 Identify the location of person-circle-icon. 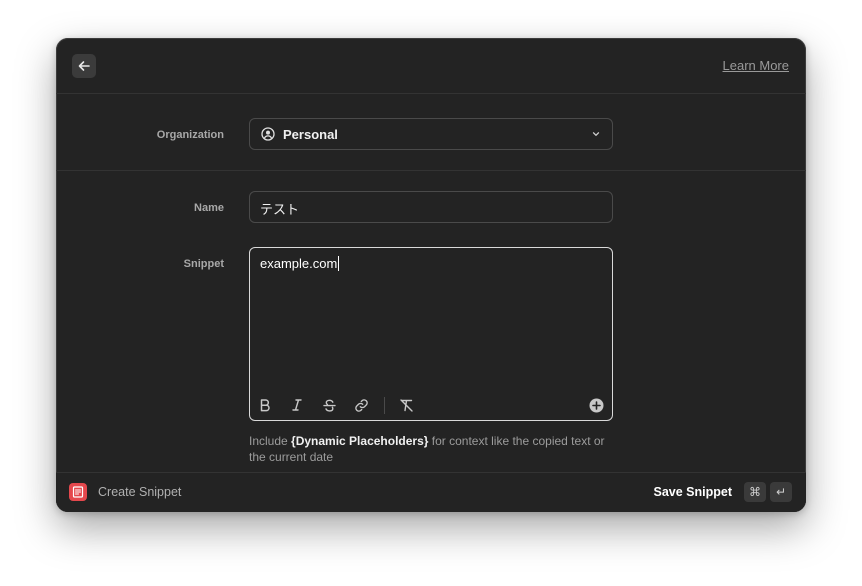
(268, 134).